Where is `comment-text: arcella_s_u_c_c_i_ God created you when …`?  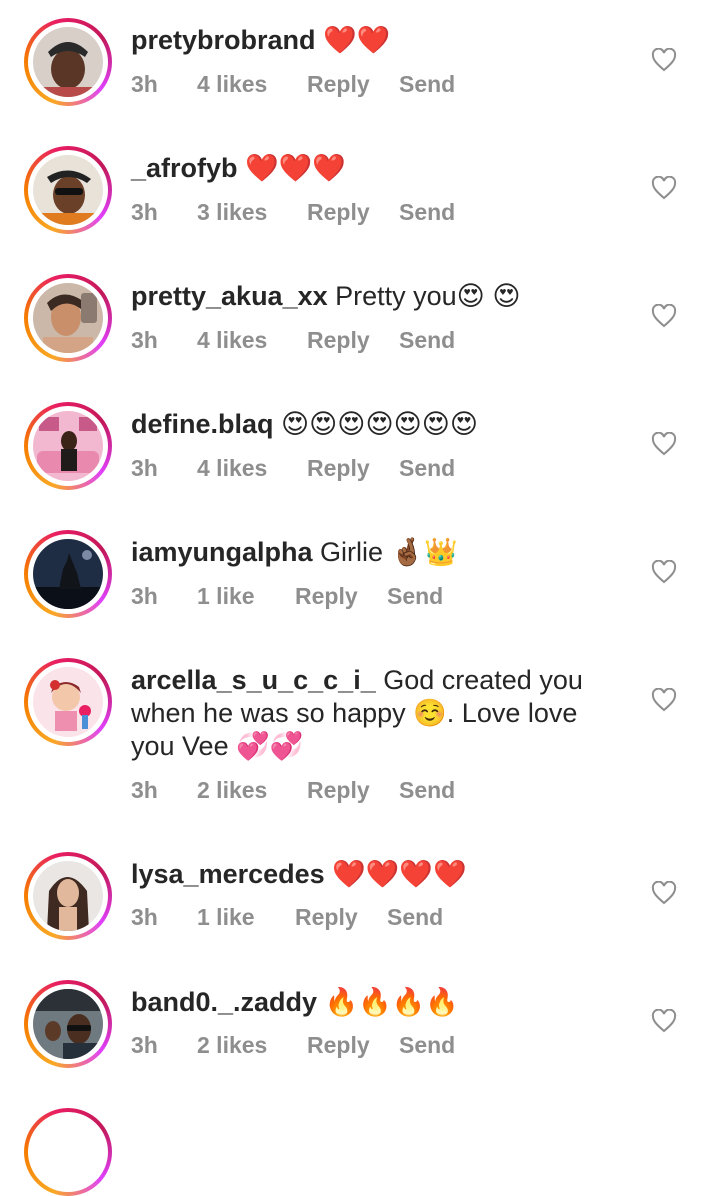
comment-text: arcella_s_u_c_c_i_ God created you when … is located at coordinates (366, 713).